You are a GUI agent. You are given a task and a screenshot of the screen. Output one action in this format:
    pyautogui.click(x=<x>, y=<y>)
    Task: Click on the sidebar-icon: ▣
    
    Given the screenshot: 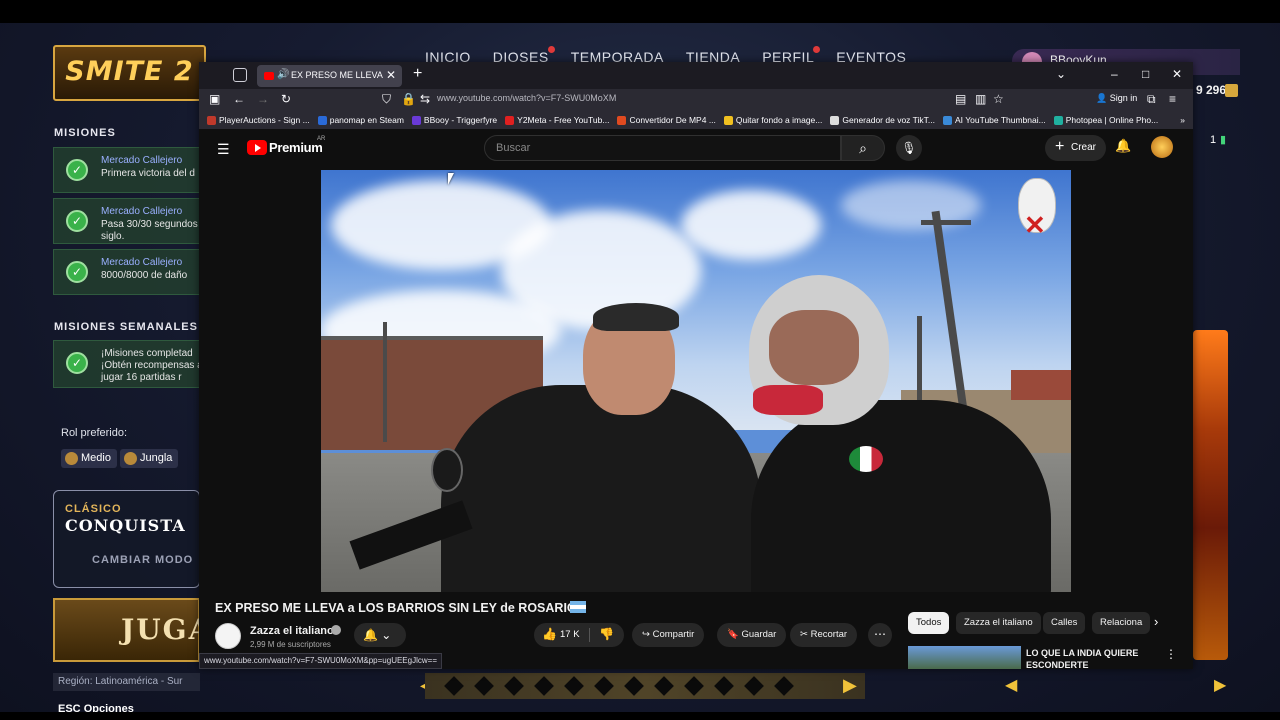 What is the action you would take?
    pyautogui.click(x=214, y=99)
    